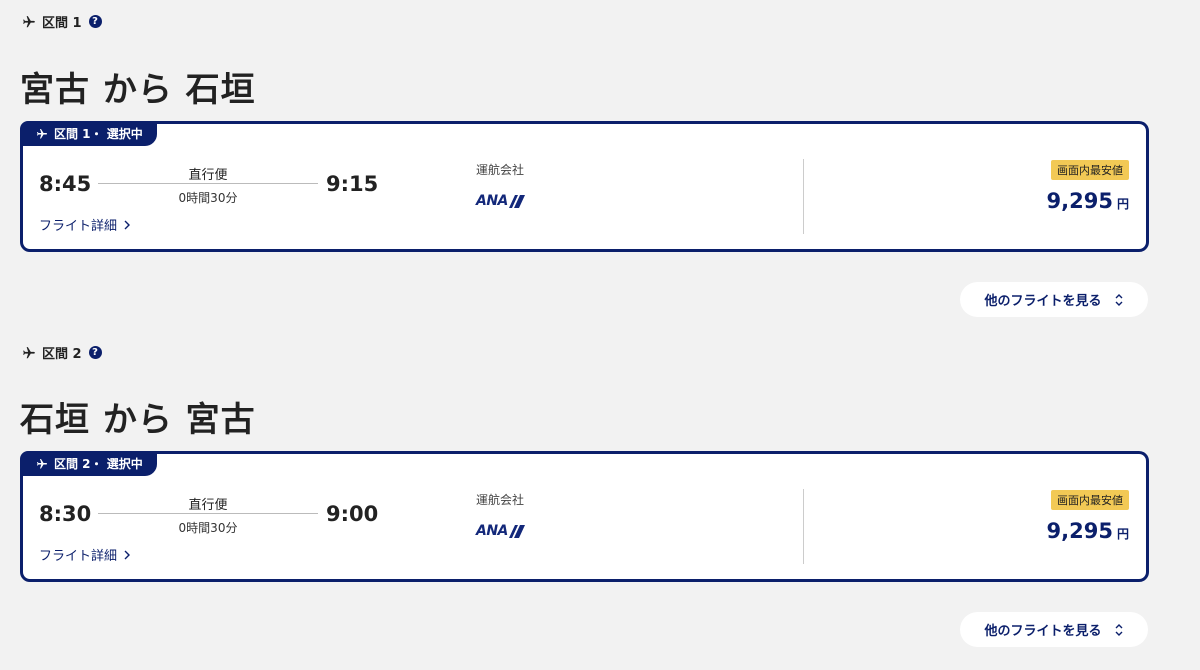 The image size is (1200, 670). What do you see at coordinates (138, 420) in the screenshot?
I see `route-title: 石垣 から 宮古` at bounding box center [138, 420].